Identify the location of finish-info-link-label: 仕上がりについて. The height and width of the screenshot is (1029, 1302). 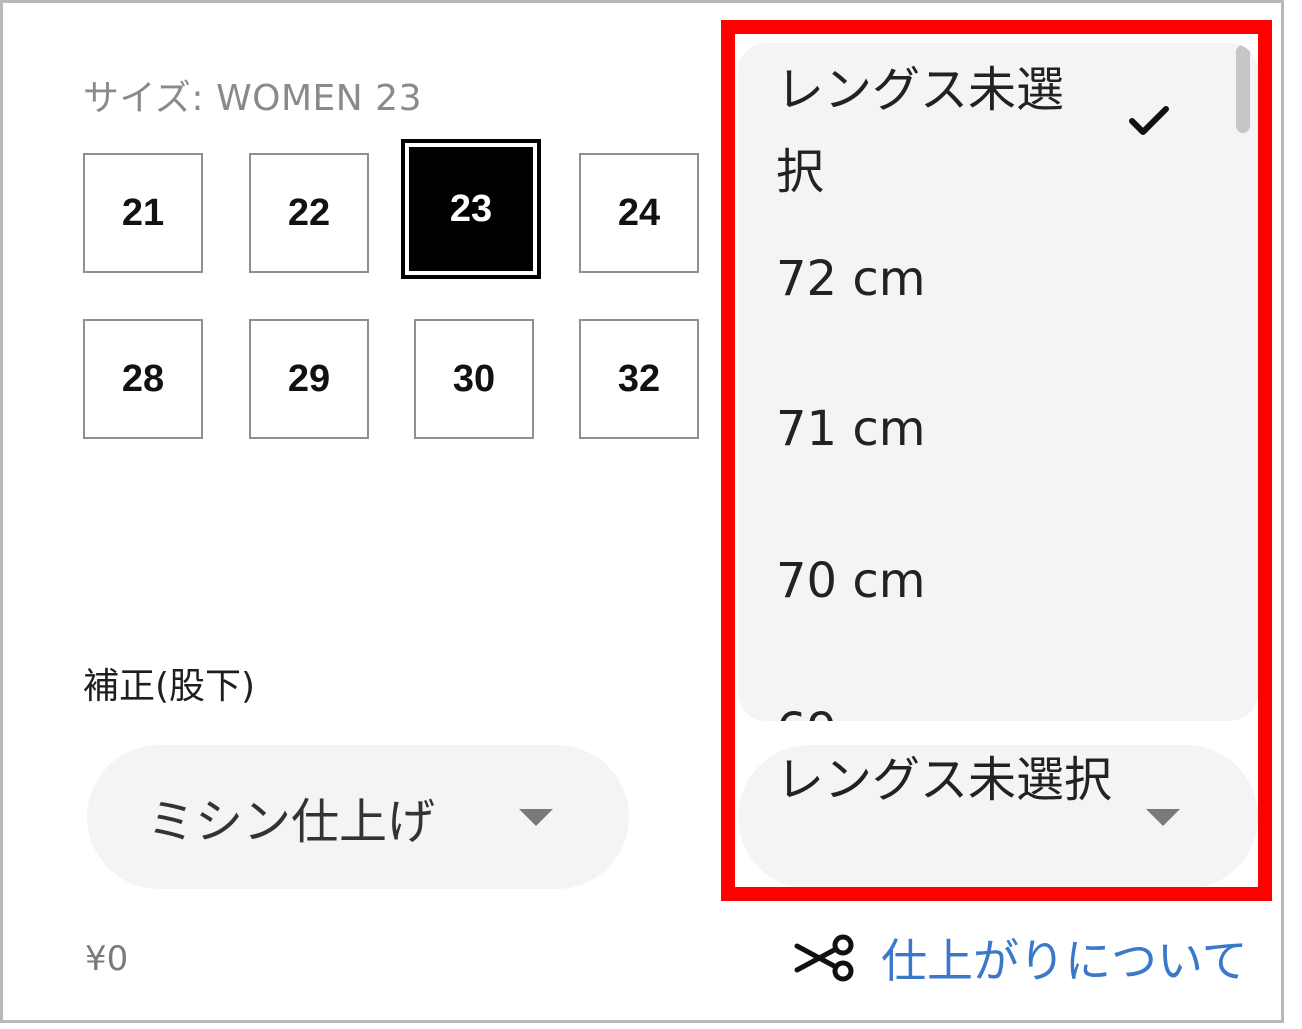
(1064, 958).